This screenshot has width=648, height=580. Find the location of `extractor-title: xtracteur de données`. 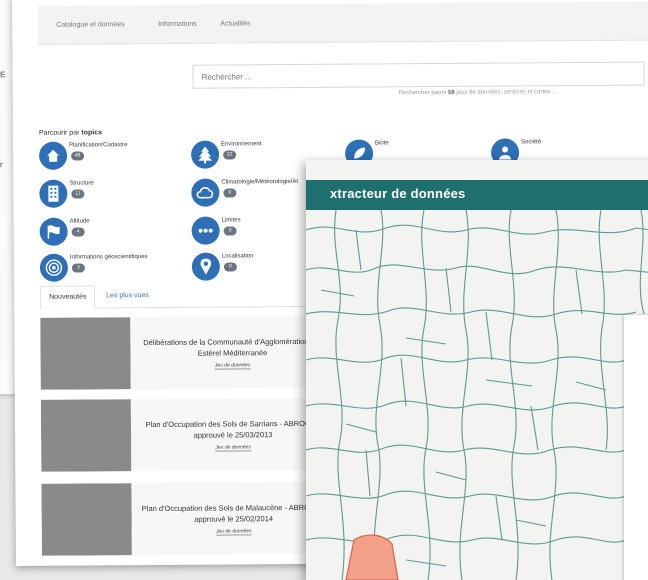

extractor-title: xtracteur de données is located at coordinates (398, 193).